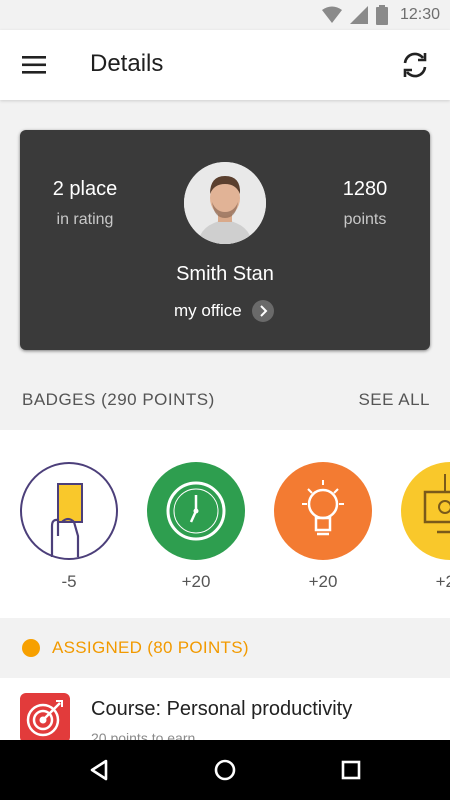 This screenshot has height=800, width=450. What do you see at coordinates (69, 511) in the screenshot?
I see `yellow-card-icon` at bounding box center [69, 511].